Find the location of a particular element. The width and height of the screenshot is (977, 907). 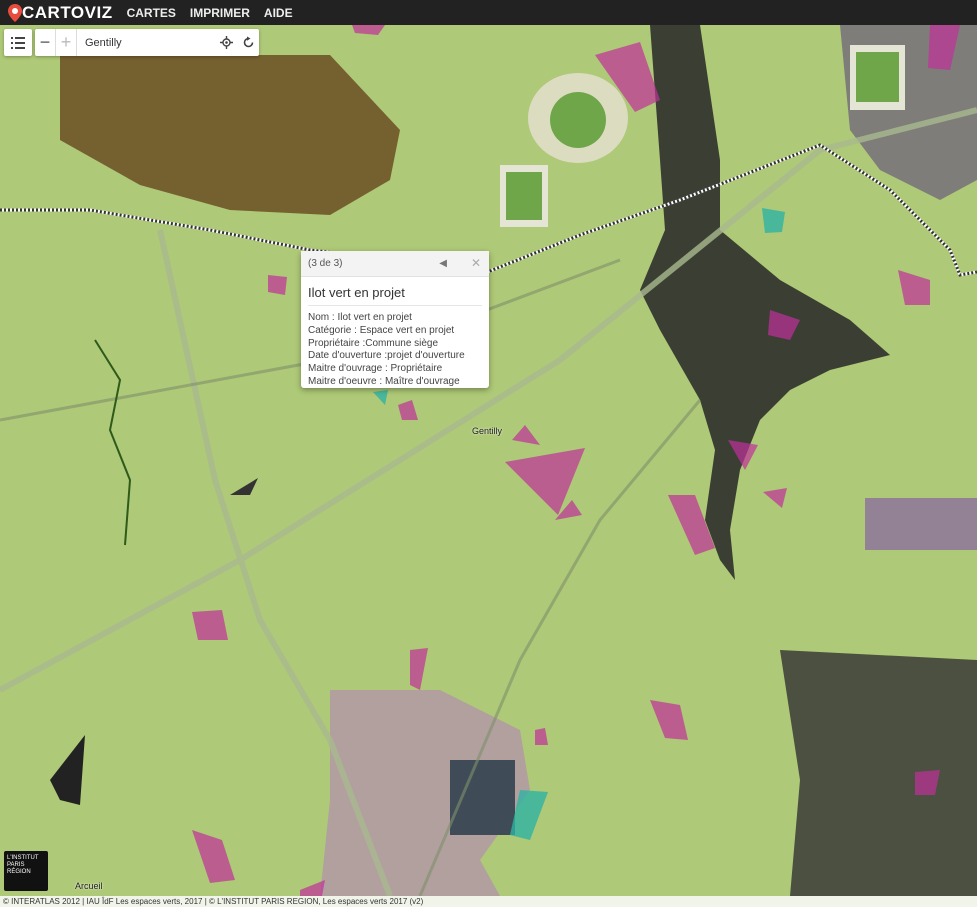

plus-icon: + is located at coordinates (66, 42).